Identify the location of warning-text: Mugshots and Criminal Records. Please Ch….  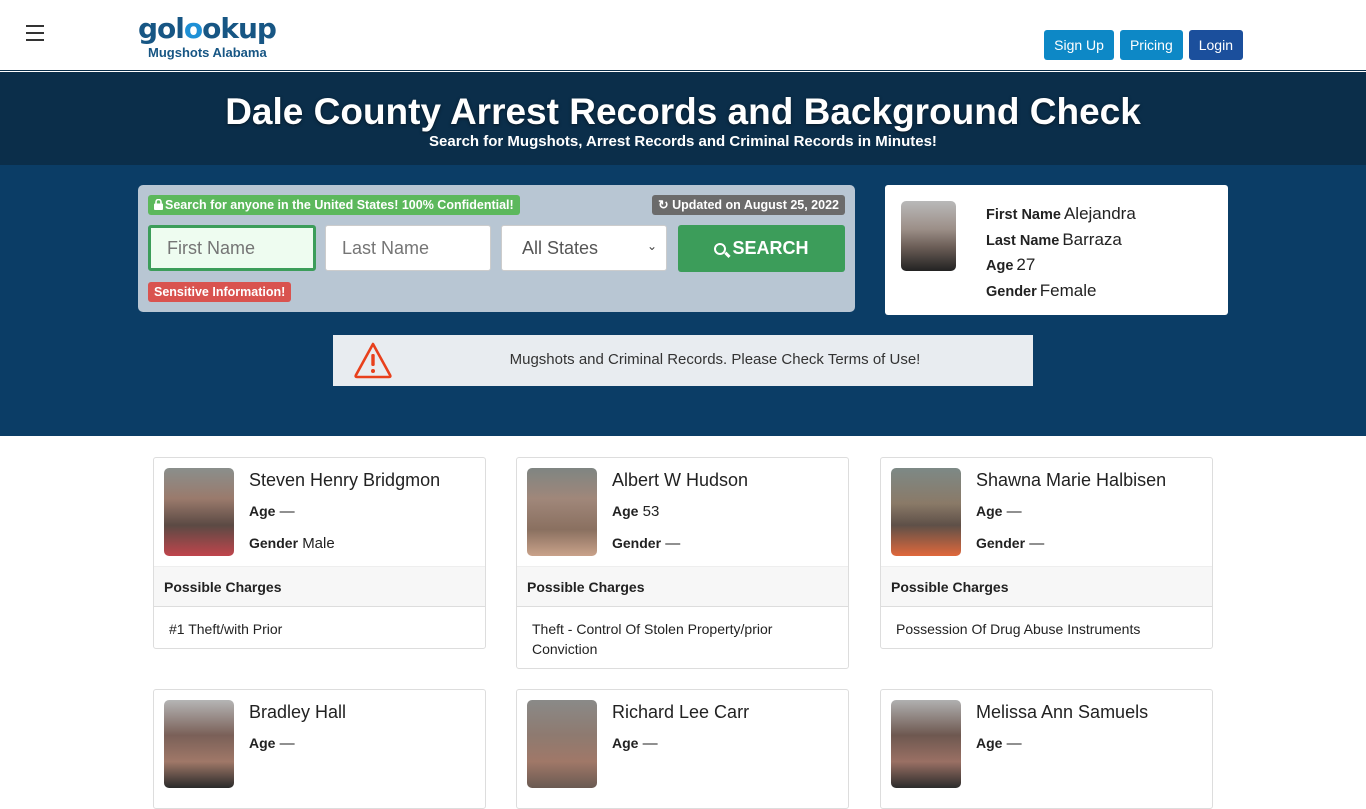
(715, 359).